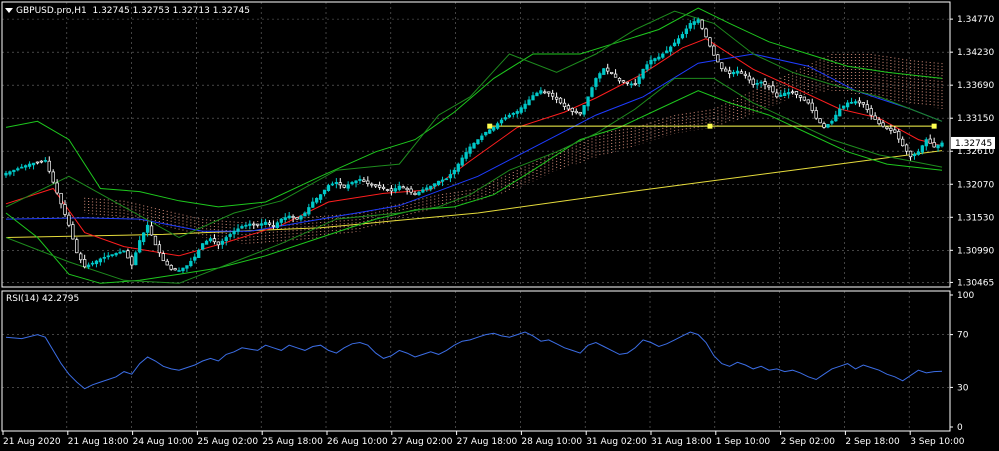  I want to click on ohlc-values: 1.32745 1.32753 1.32713 1.32745, so click(171, 11).